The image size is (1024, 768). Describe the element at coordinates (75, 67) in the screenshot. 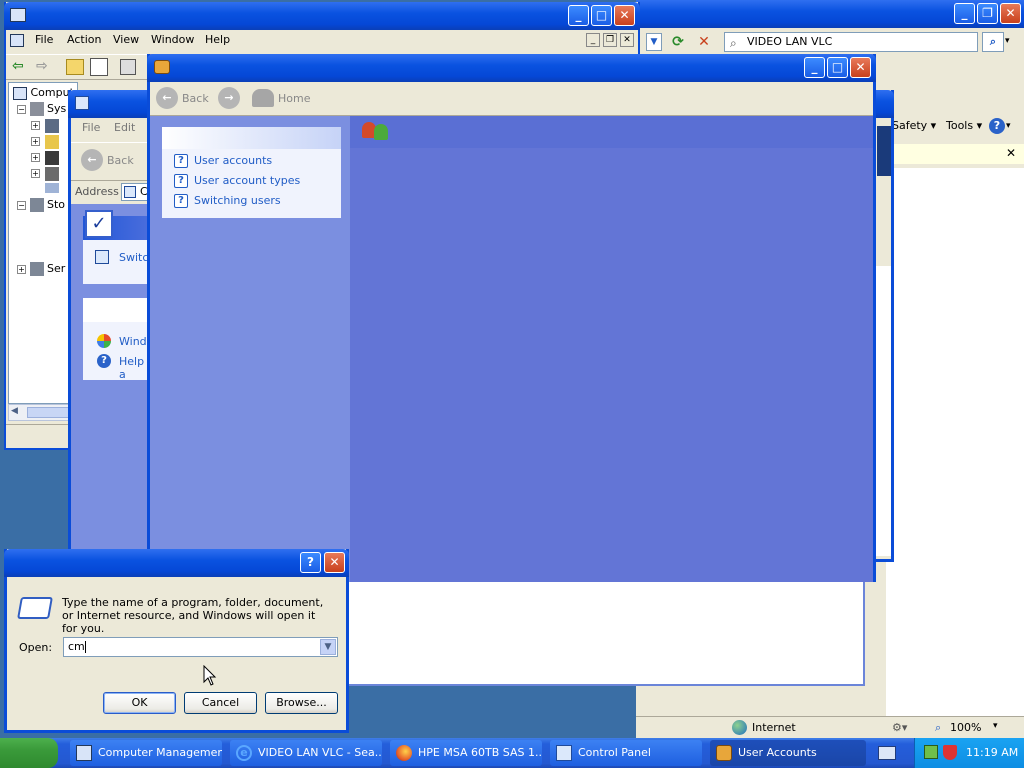

I see `up-folder-icon` at that location.